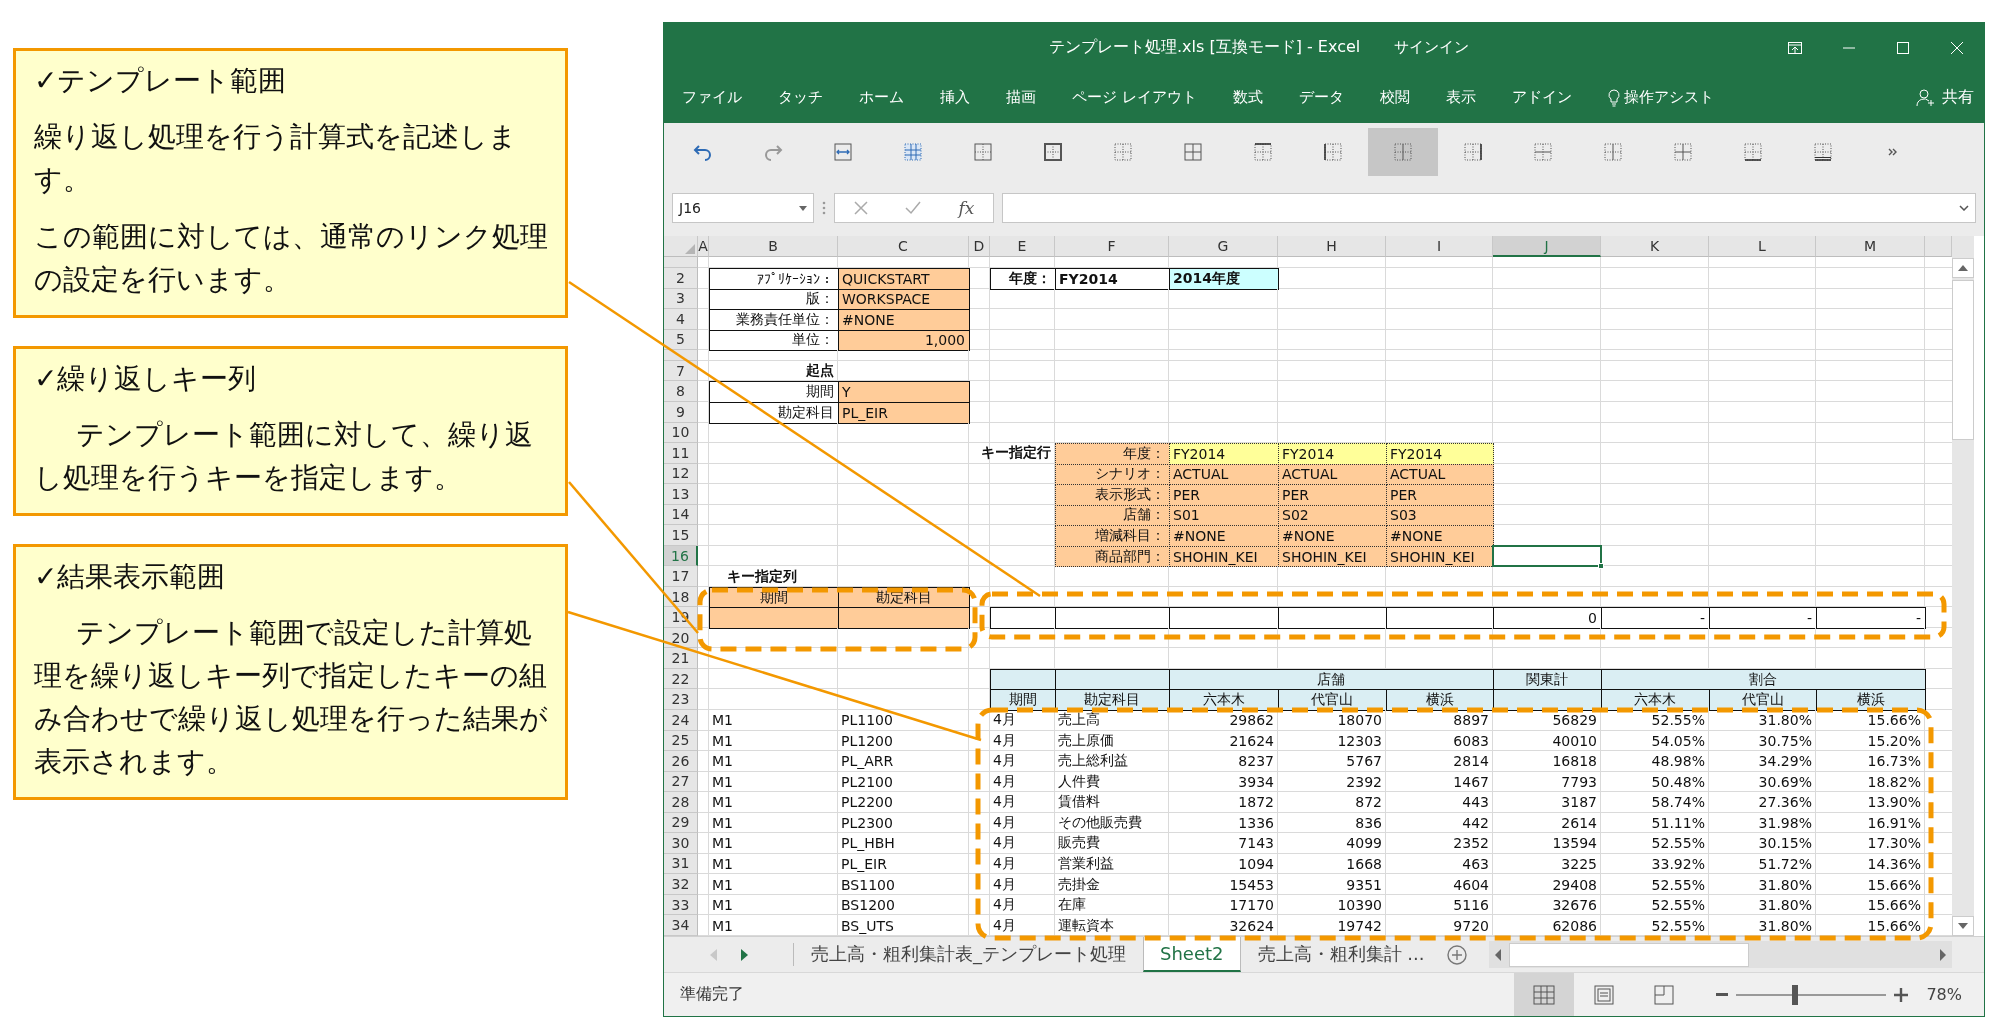 The height and width of the screenshot is (1024, 1998). What do you see at coordinates (864, 864) in the screenshot?
I see `table-cell-text: PL_EIR` at bounding box center [864, 864].